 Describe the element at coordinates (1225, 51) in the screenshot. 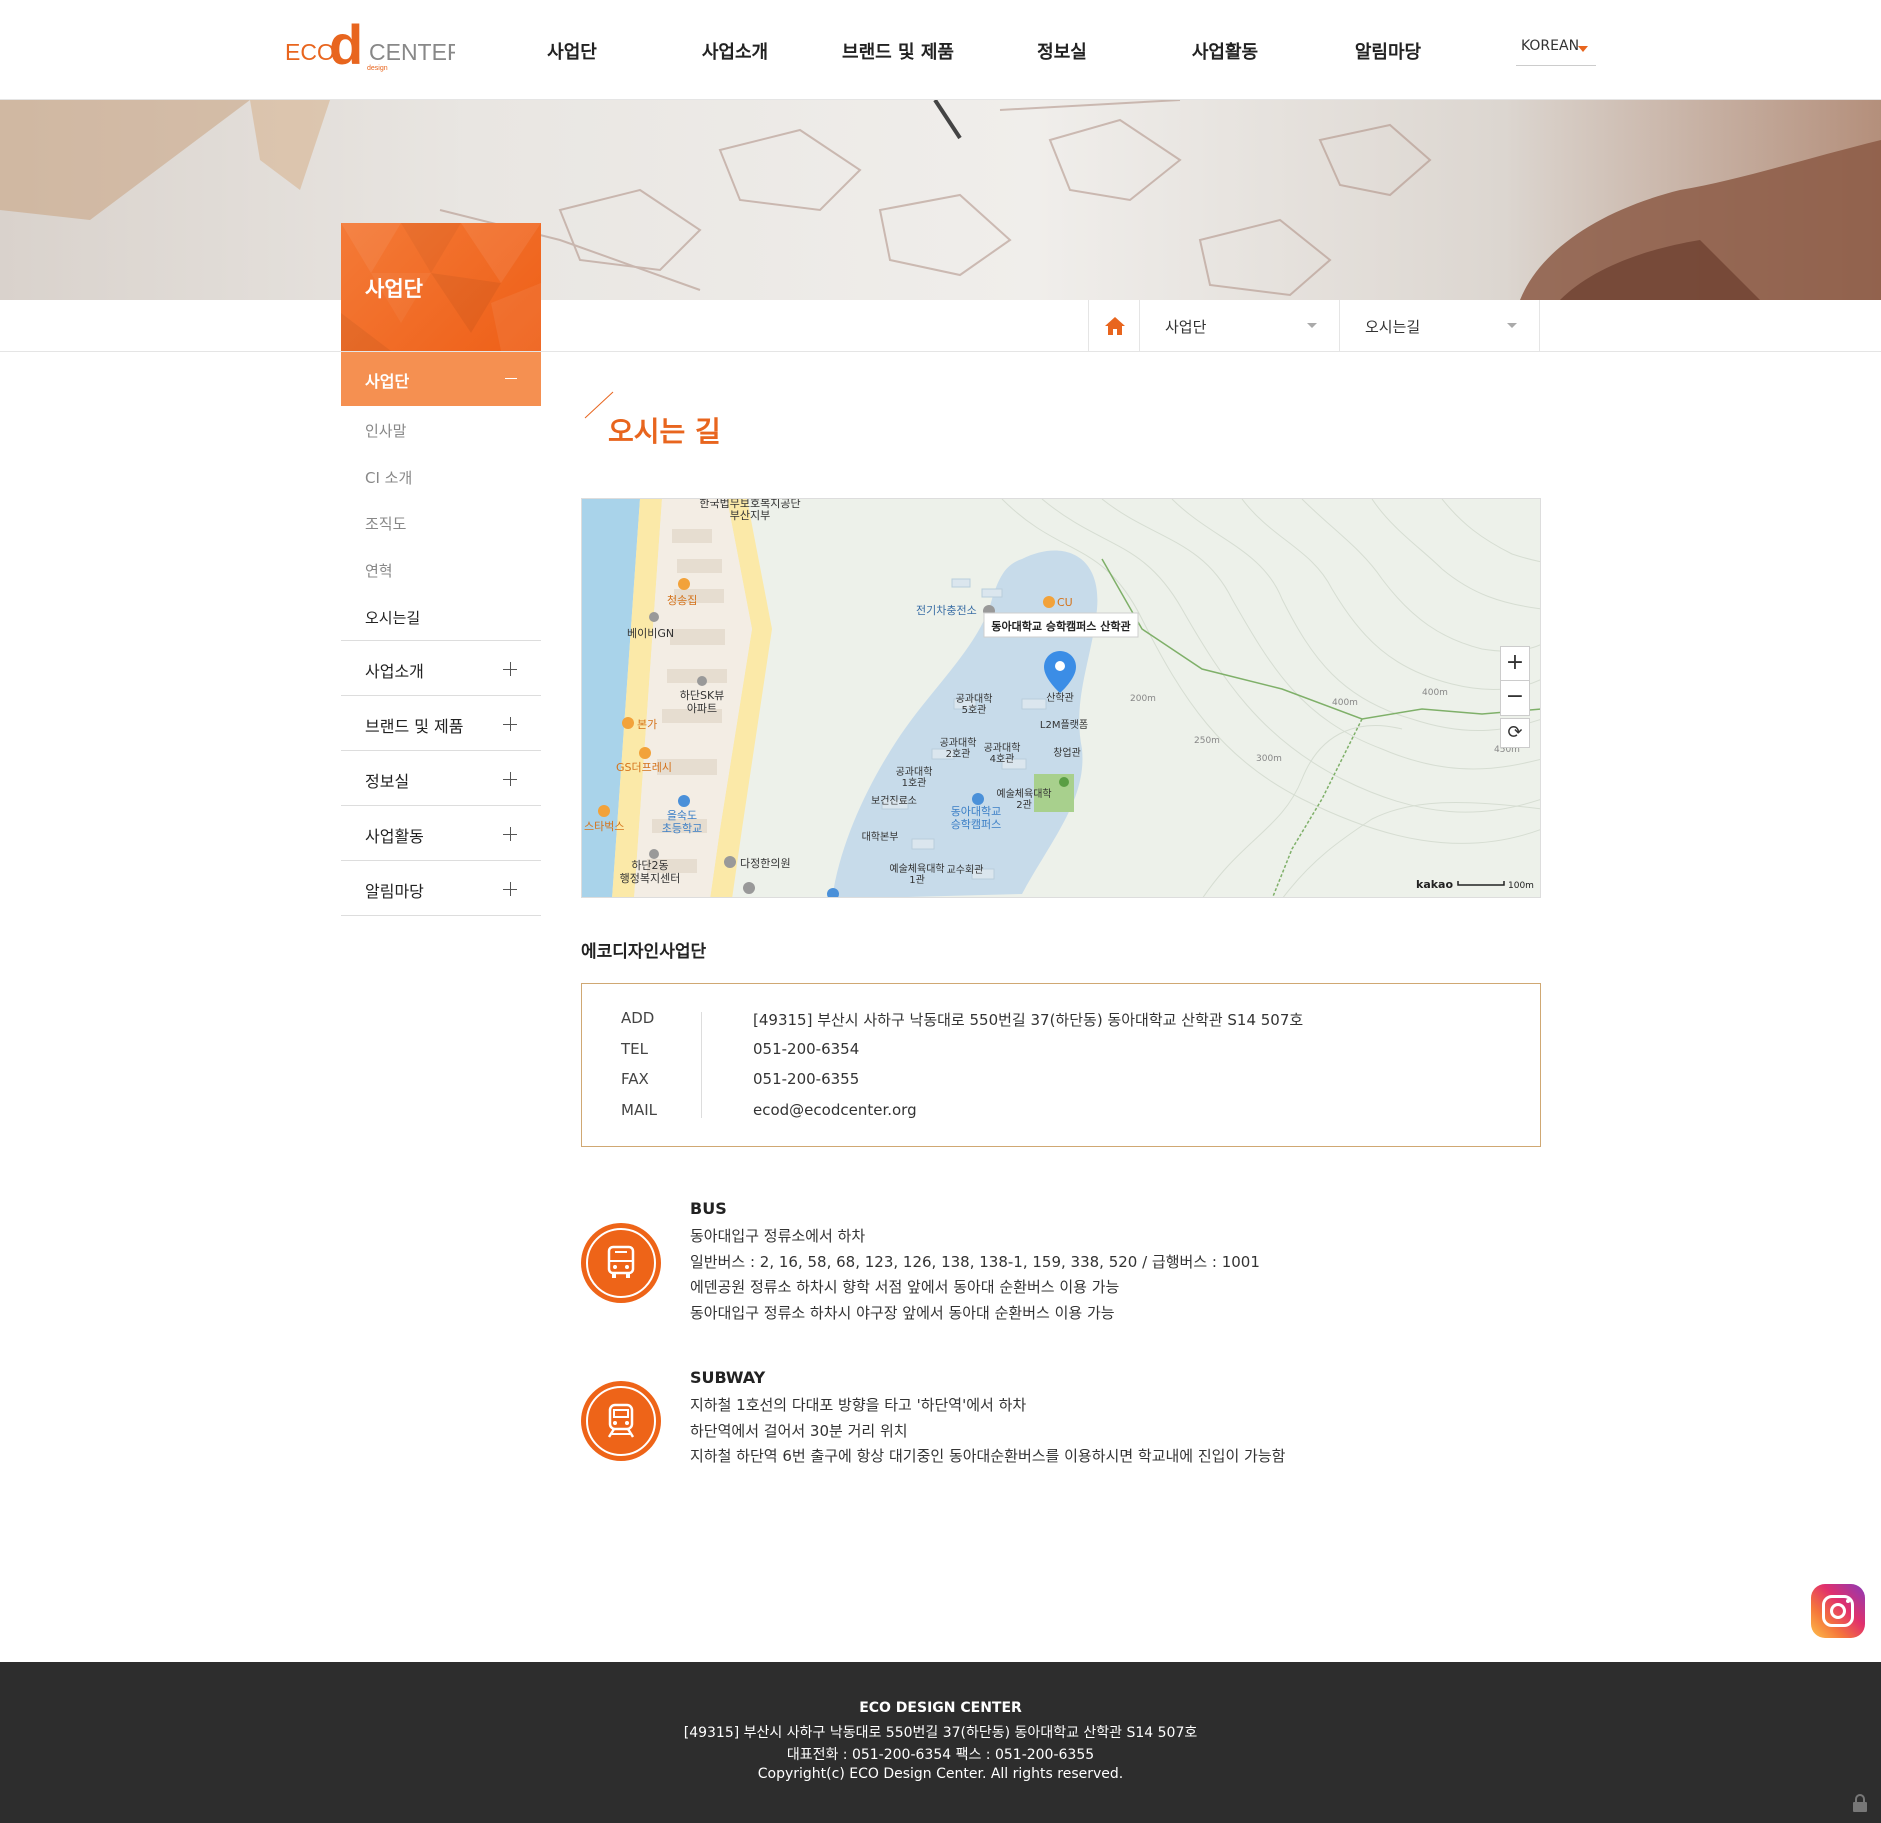

I see `nav-item-activities: 사업활동` at that location.